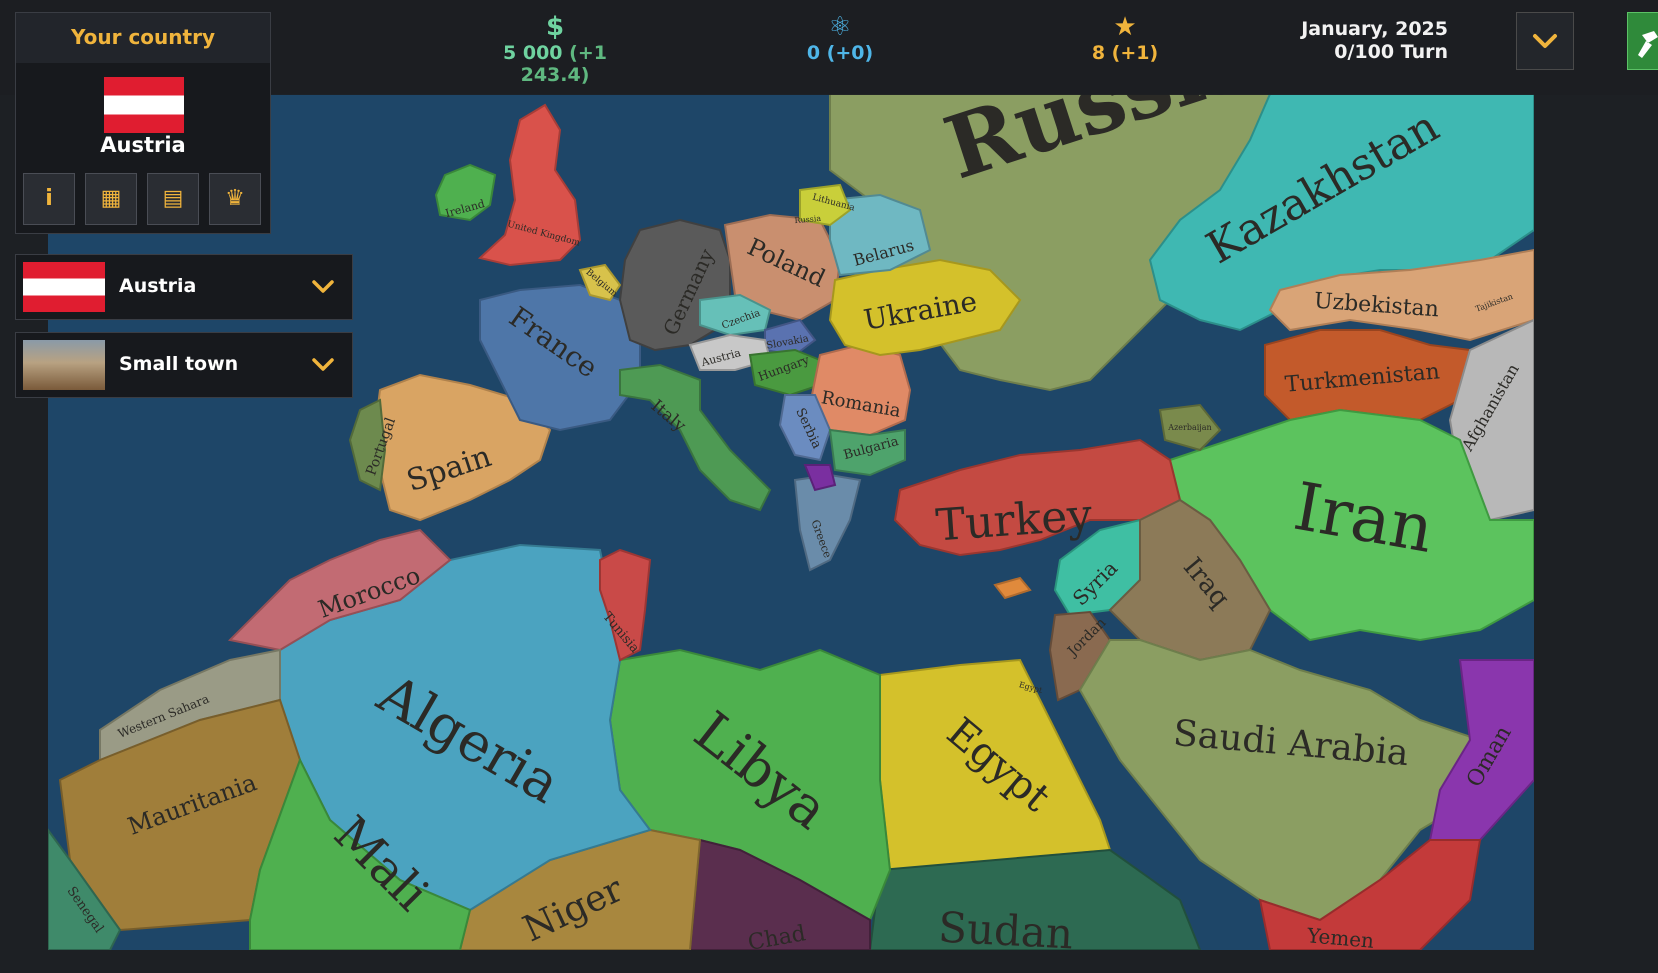 The width and height of the screenshot is (1658, 973). Describe the element at coordinates (1098, 53) in the screenshot. I see `prestige-value: 8` at that location.